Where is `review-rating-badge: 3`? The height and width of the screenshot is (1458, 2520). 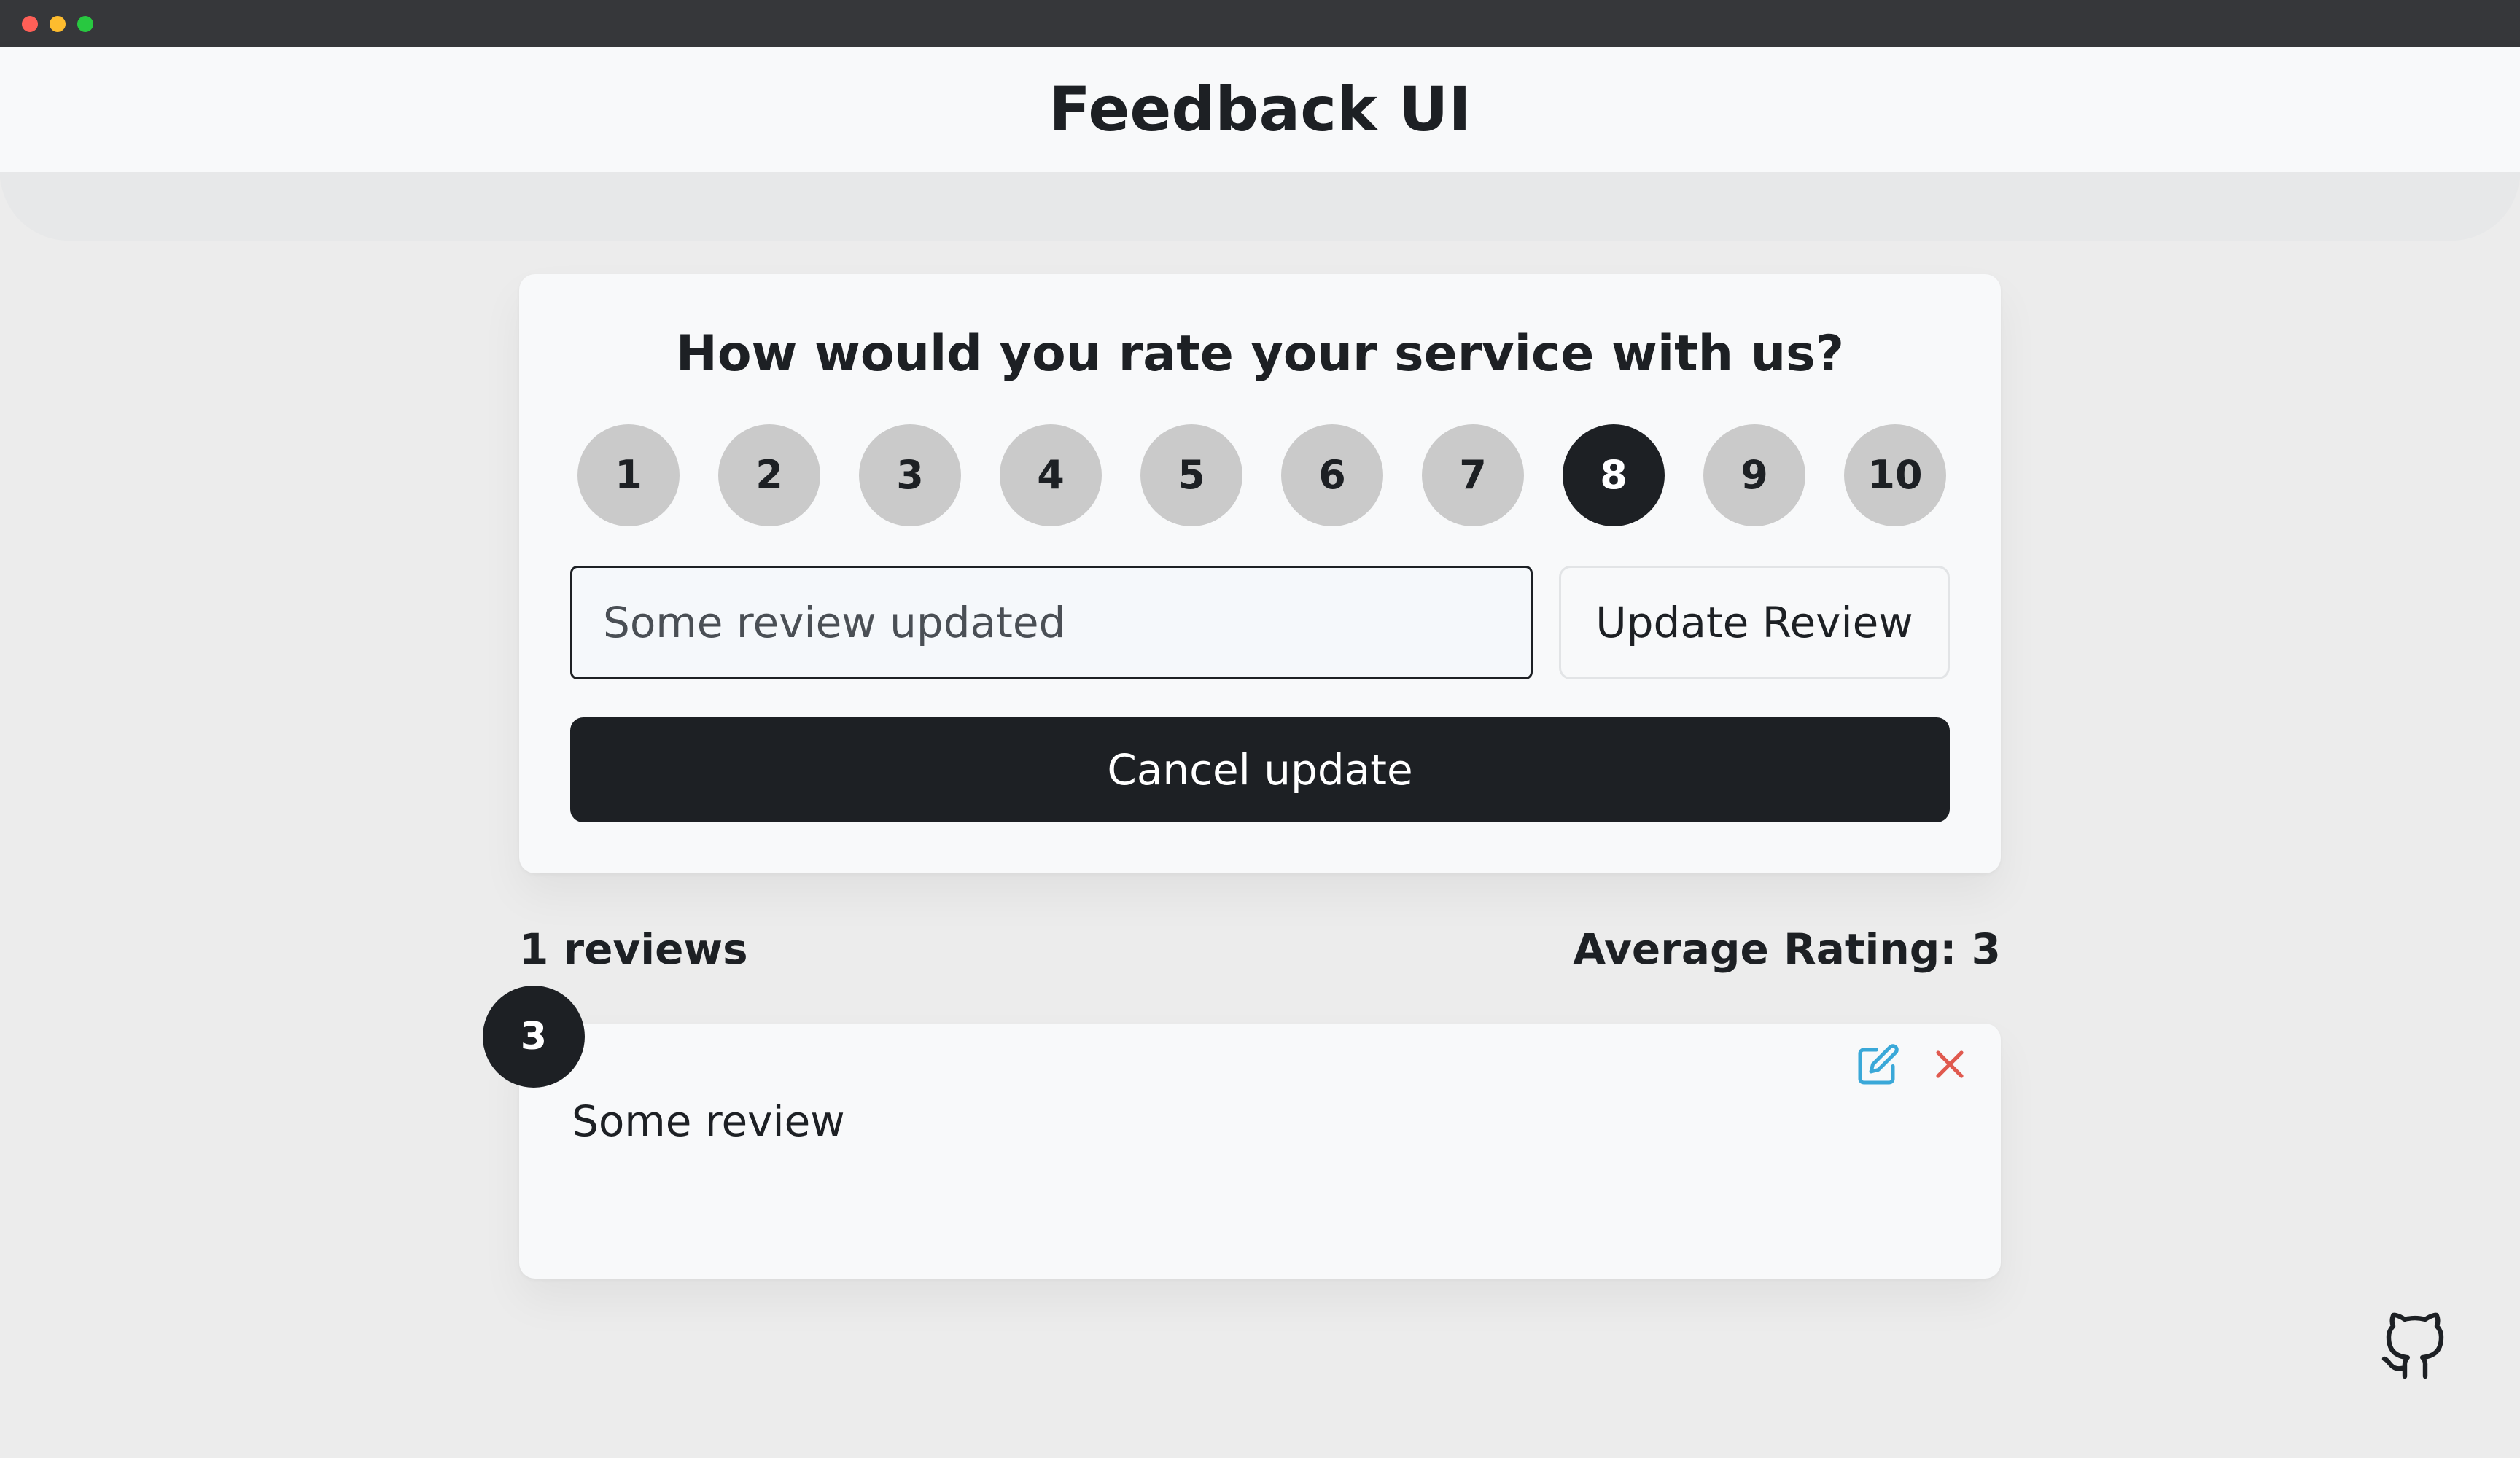
review-rating-badge: 3 is located at coordinates (534, 1037).